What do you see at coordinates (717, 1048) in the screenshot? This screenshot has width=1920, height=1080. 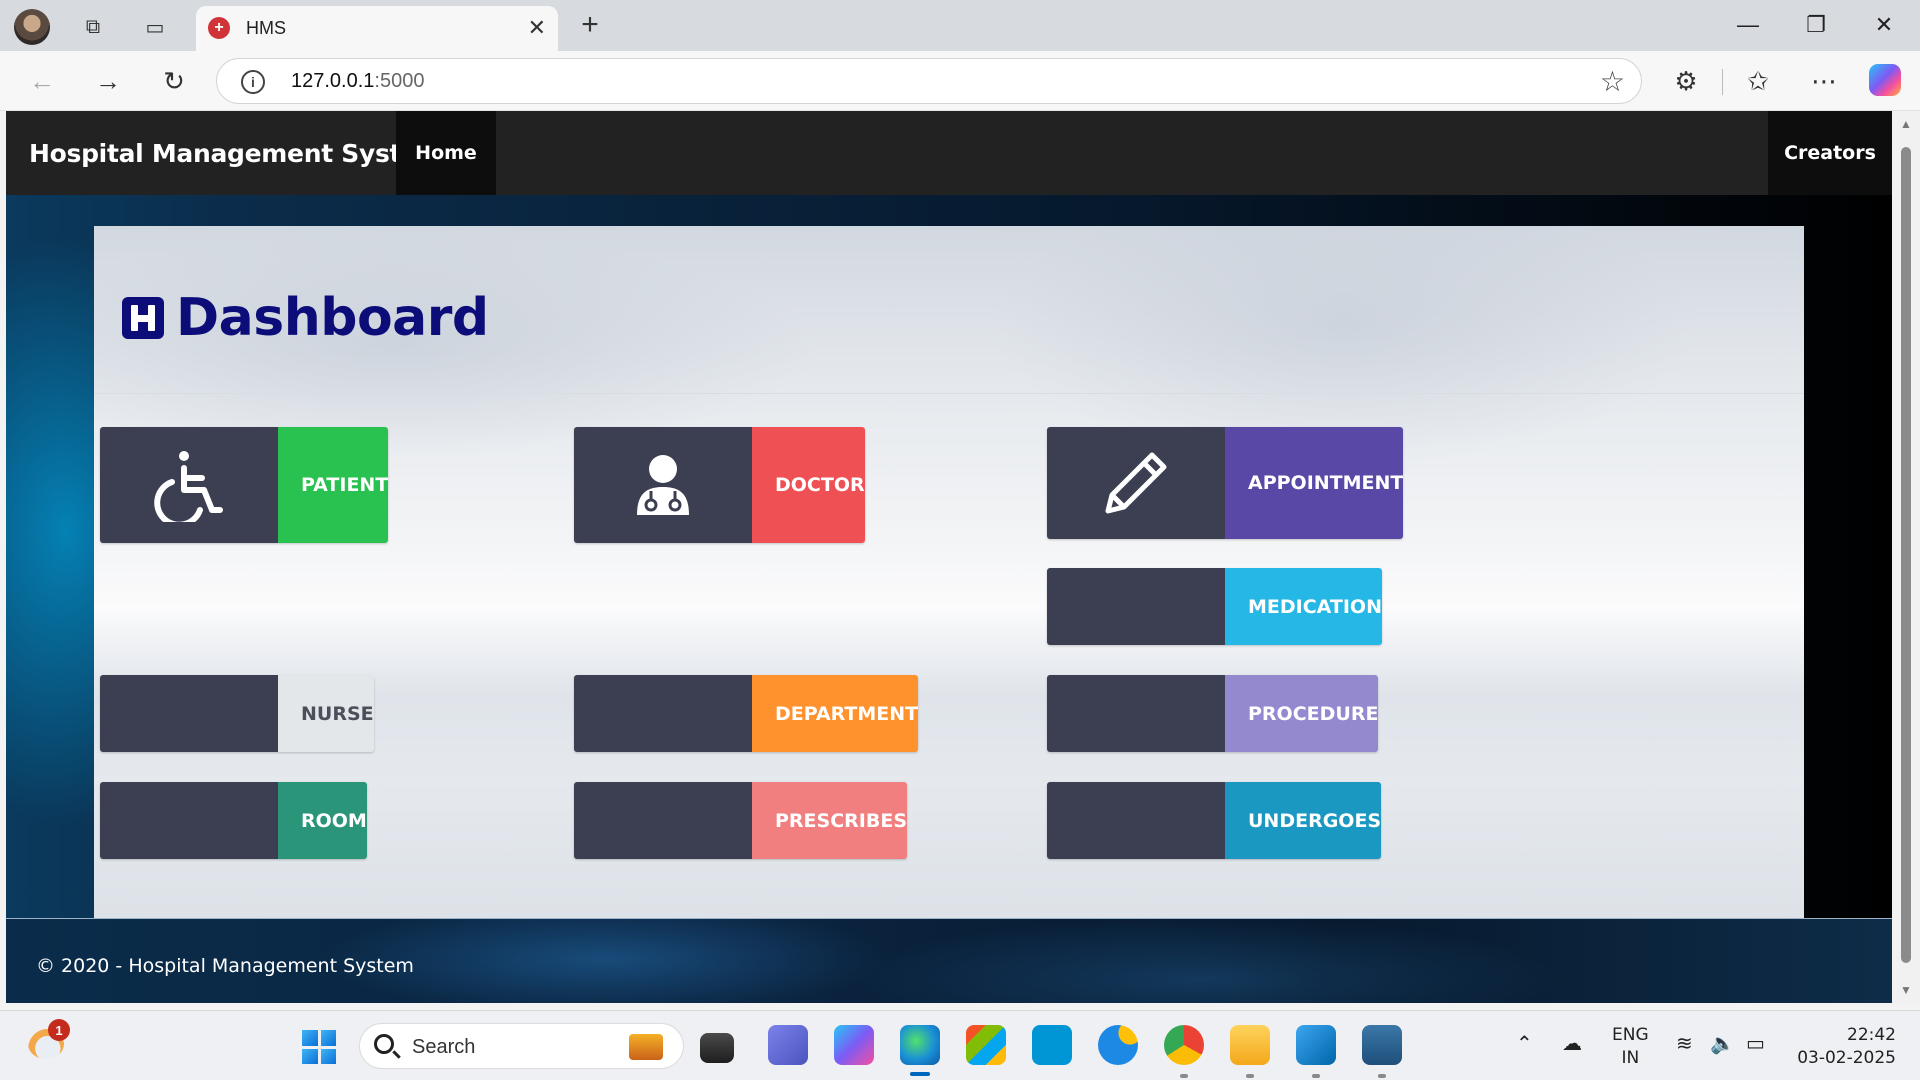 I see `task-view-icon` at bounding box center [717, 1048].